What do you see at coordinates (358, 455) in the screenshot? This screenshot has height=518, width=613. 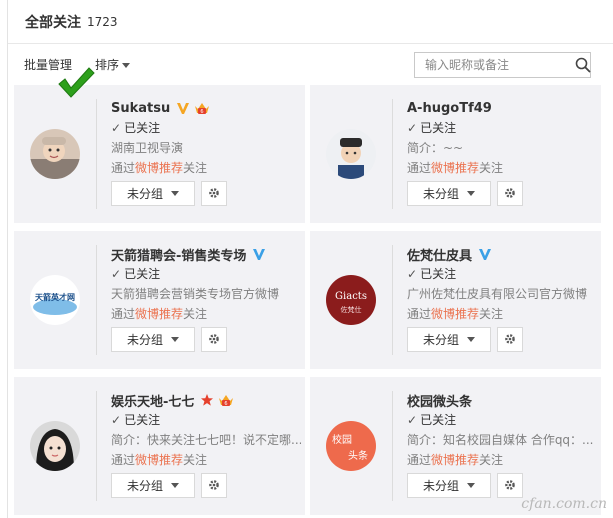 I see `svg-text: 头条` at bounding box center [358, 455].